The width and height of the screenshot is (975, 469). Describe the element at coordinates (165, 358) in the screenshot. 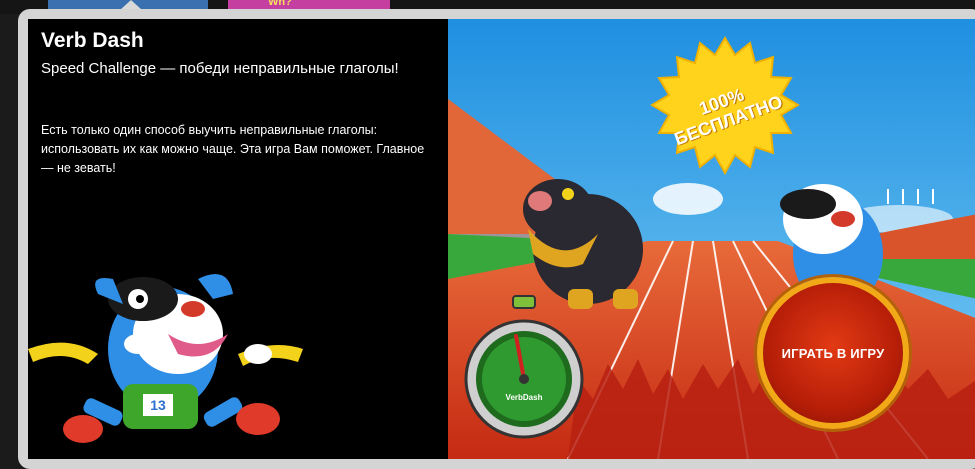

I see `runner-dog-illustration: 13` at that location.